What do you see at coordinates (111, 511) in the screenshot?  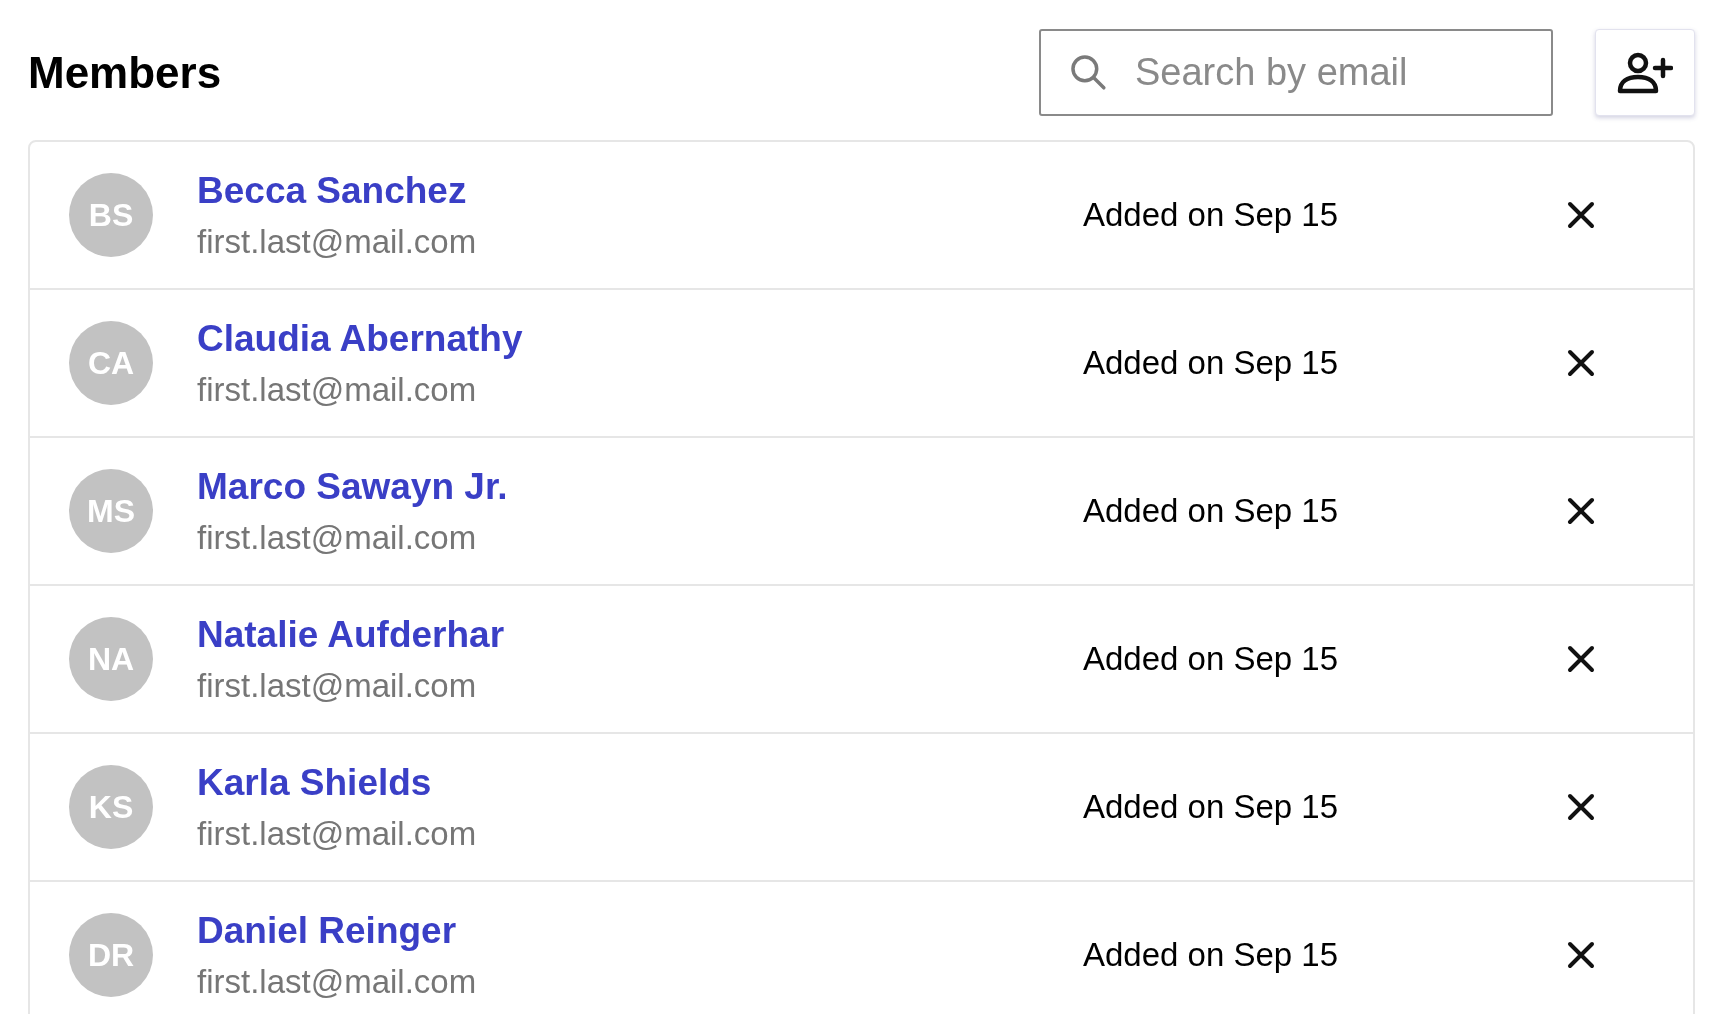 I see `avatar: MS` at bounding box center [111, 511].